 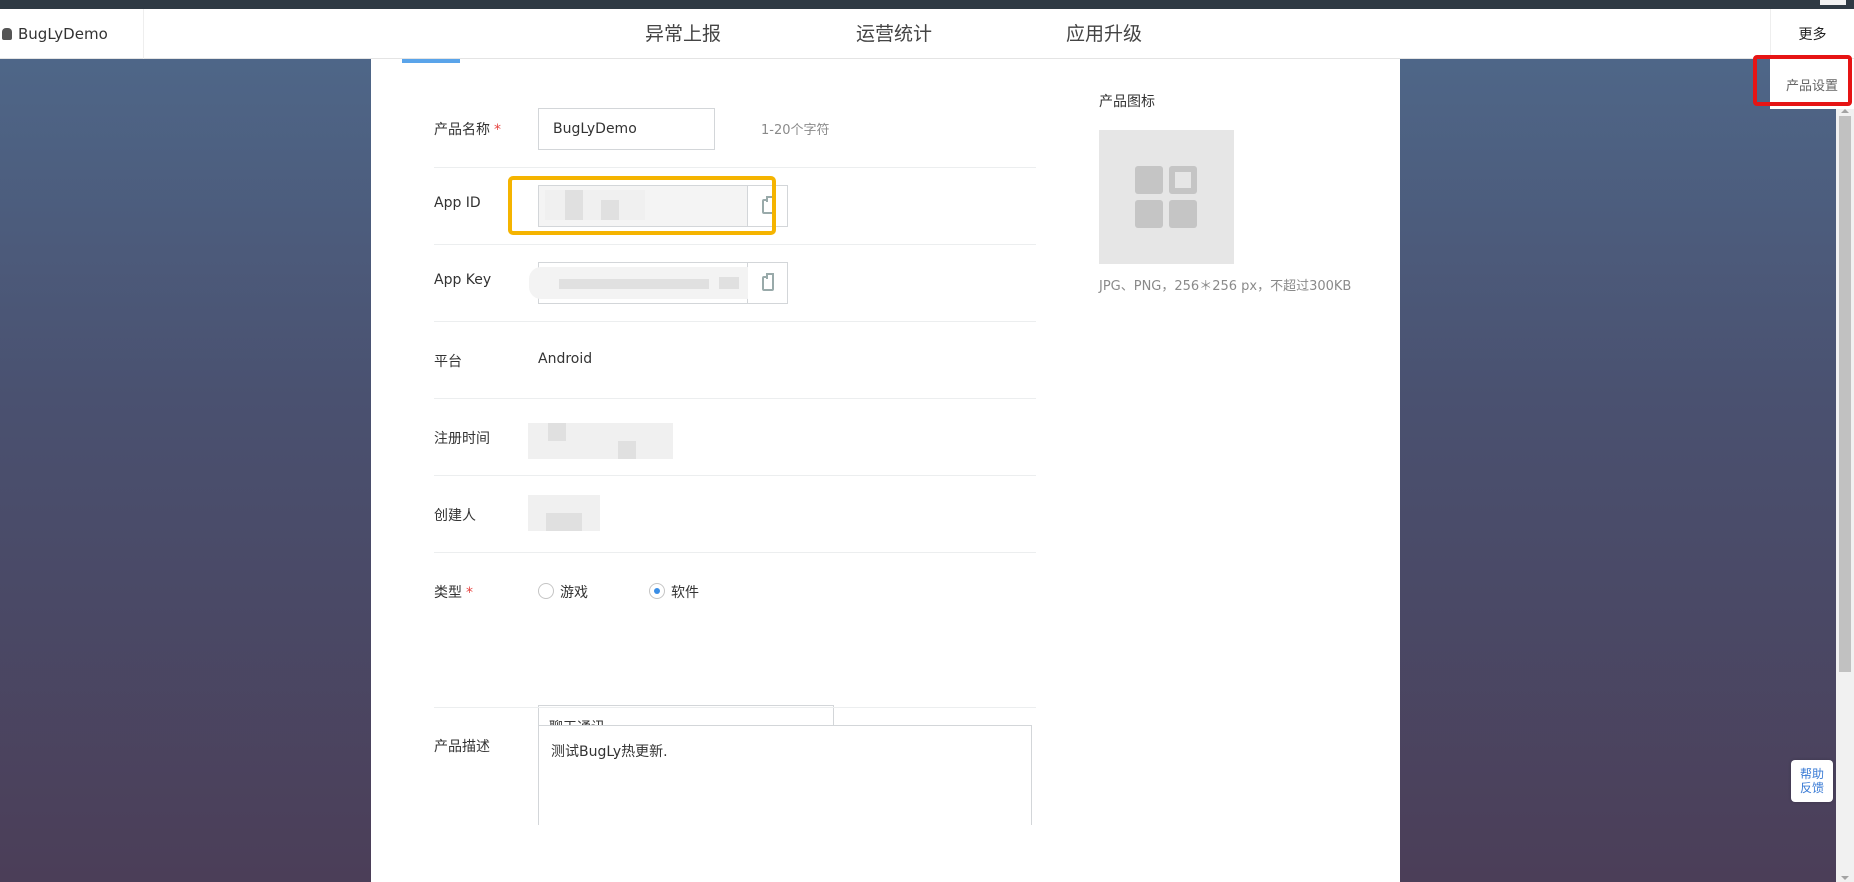 I want to click on copy-app-key-button, so click(x=768, y=283).